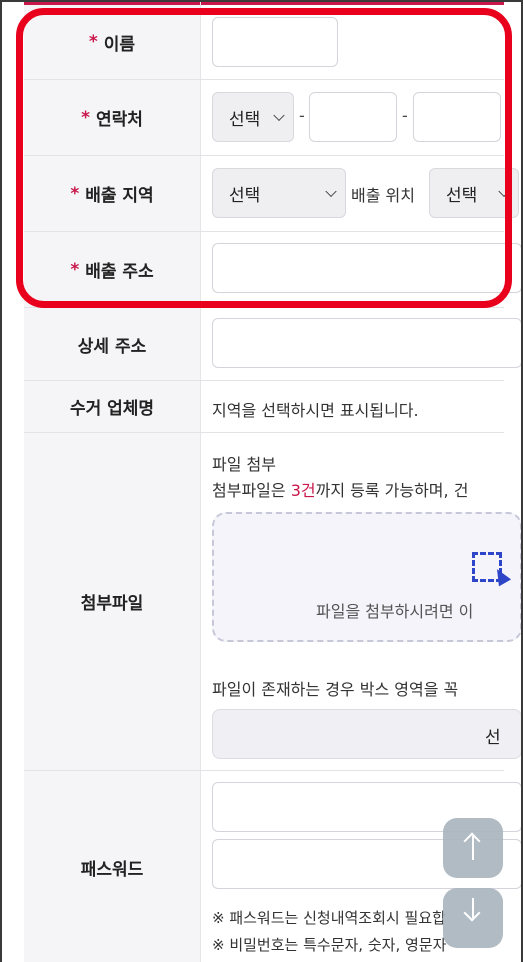  I want to click on dropzone-text: 파일을 첨부하시려면 이, so click(395, 611).